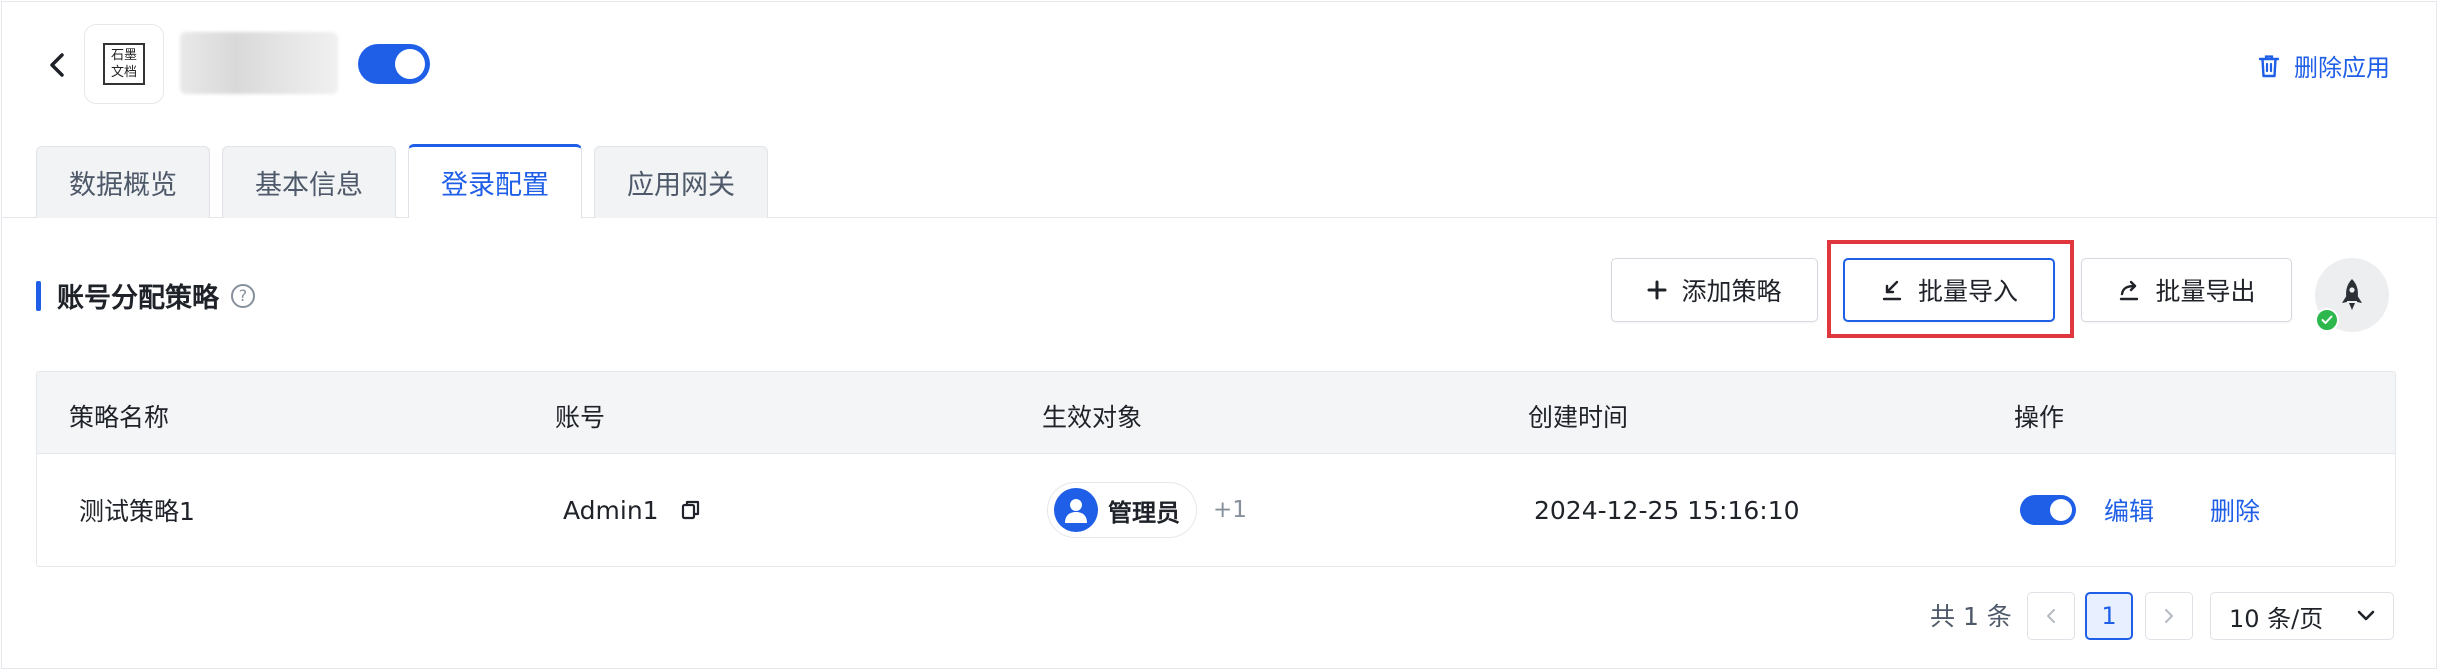  Describe the element at coordinates (2039, 417) in the screenshot. I see `column-header: 操作` at that location.